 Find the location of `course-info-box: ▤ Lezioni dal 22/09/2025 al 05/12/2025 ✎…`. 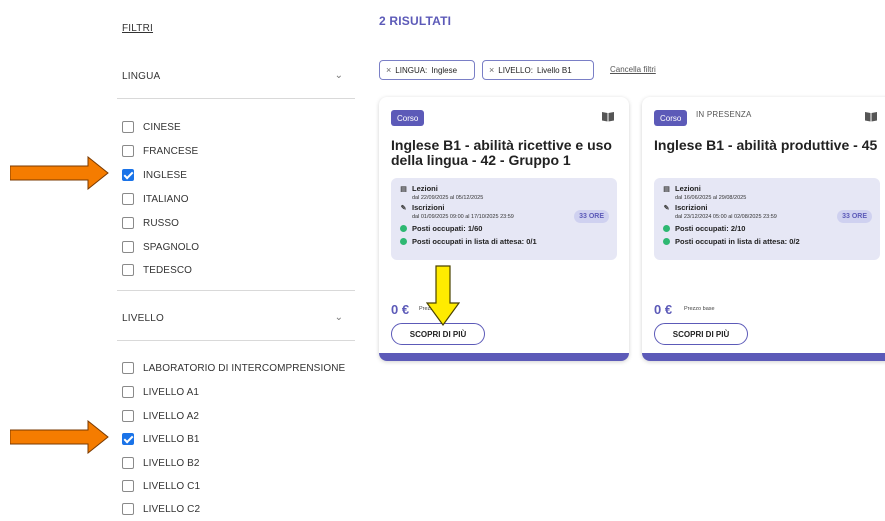

course-info-box: ▤ Lezioni dal 22/09/2025 al 05/12/2025 ✎… is located at coordinates (504, 219).